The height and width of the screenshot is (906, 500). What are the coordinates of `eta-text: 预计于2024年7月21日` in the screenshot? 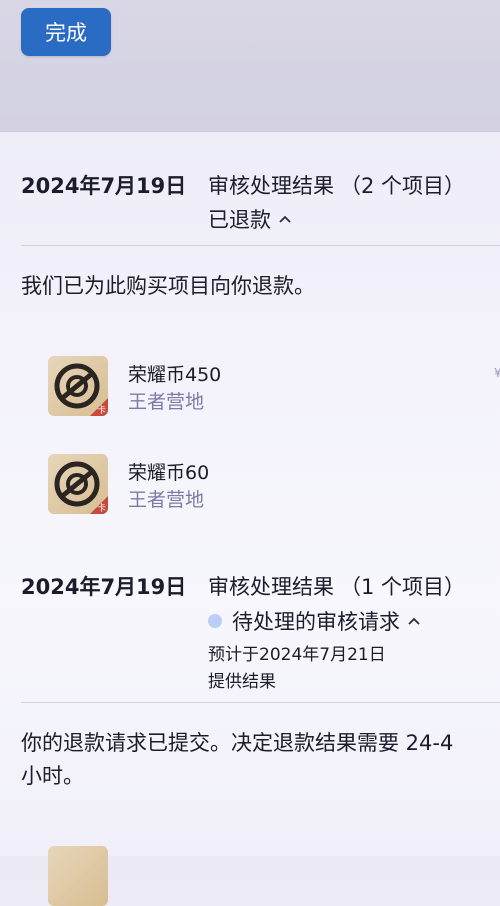 It's located at (297, 655).